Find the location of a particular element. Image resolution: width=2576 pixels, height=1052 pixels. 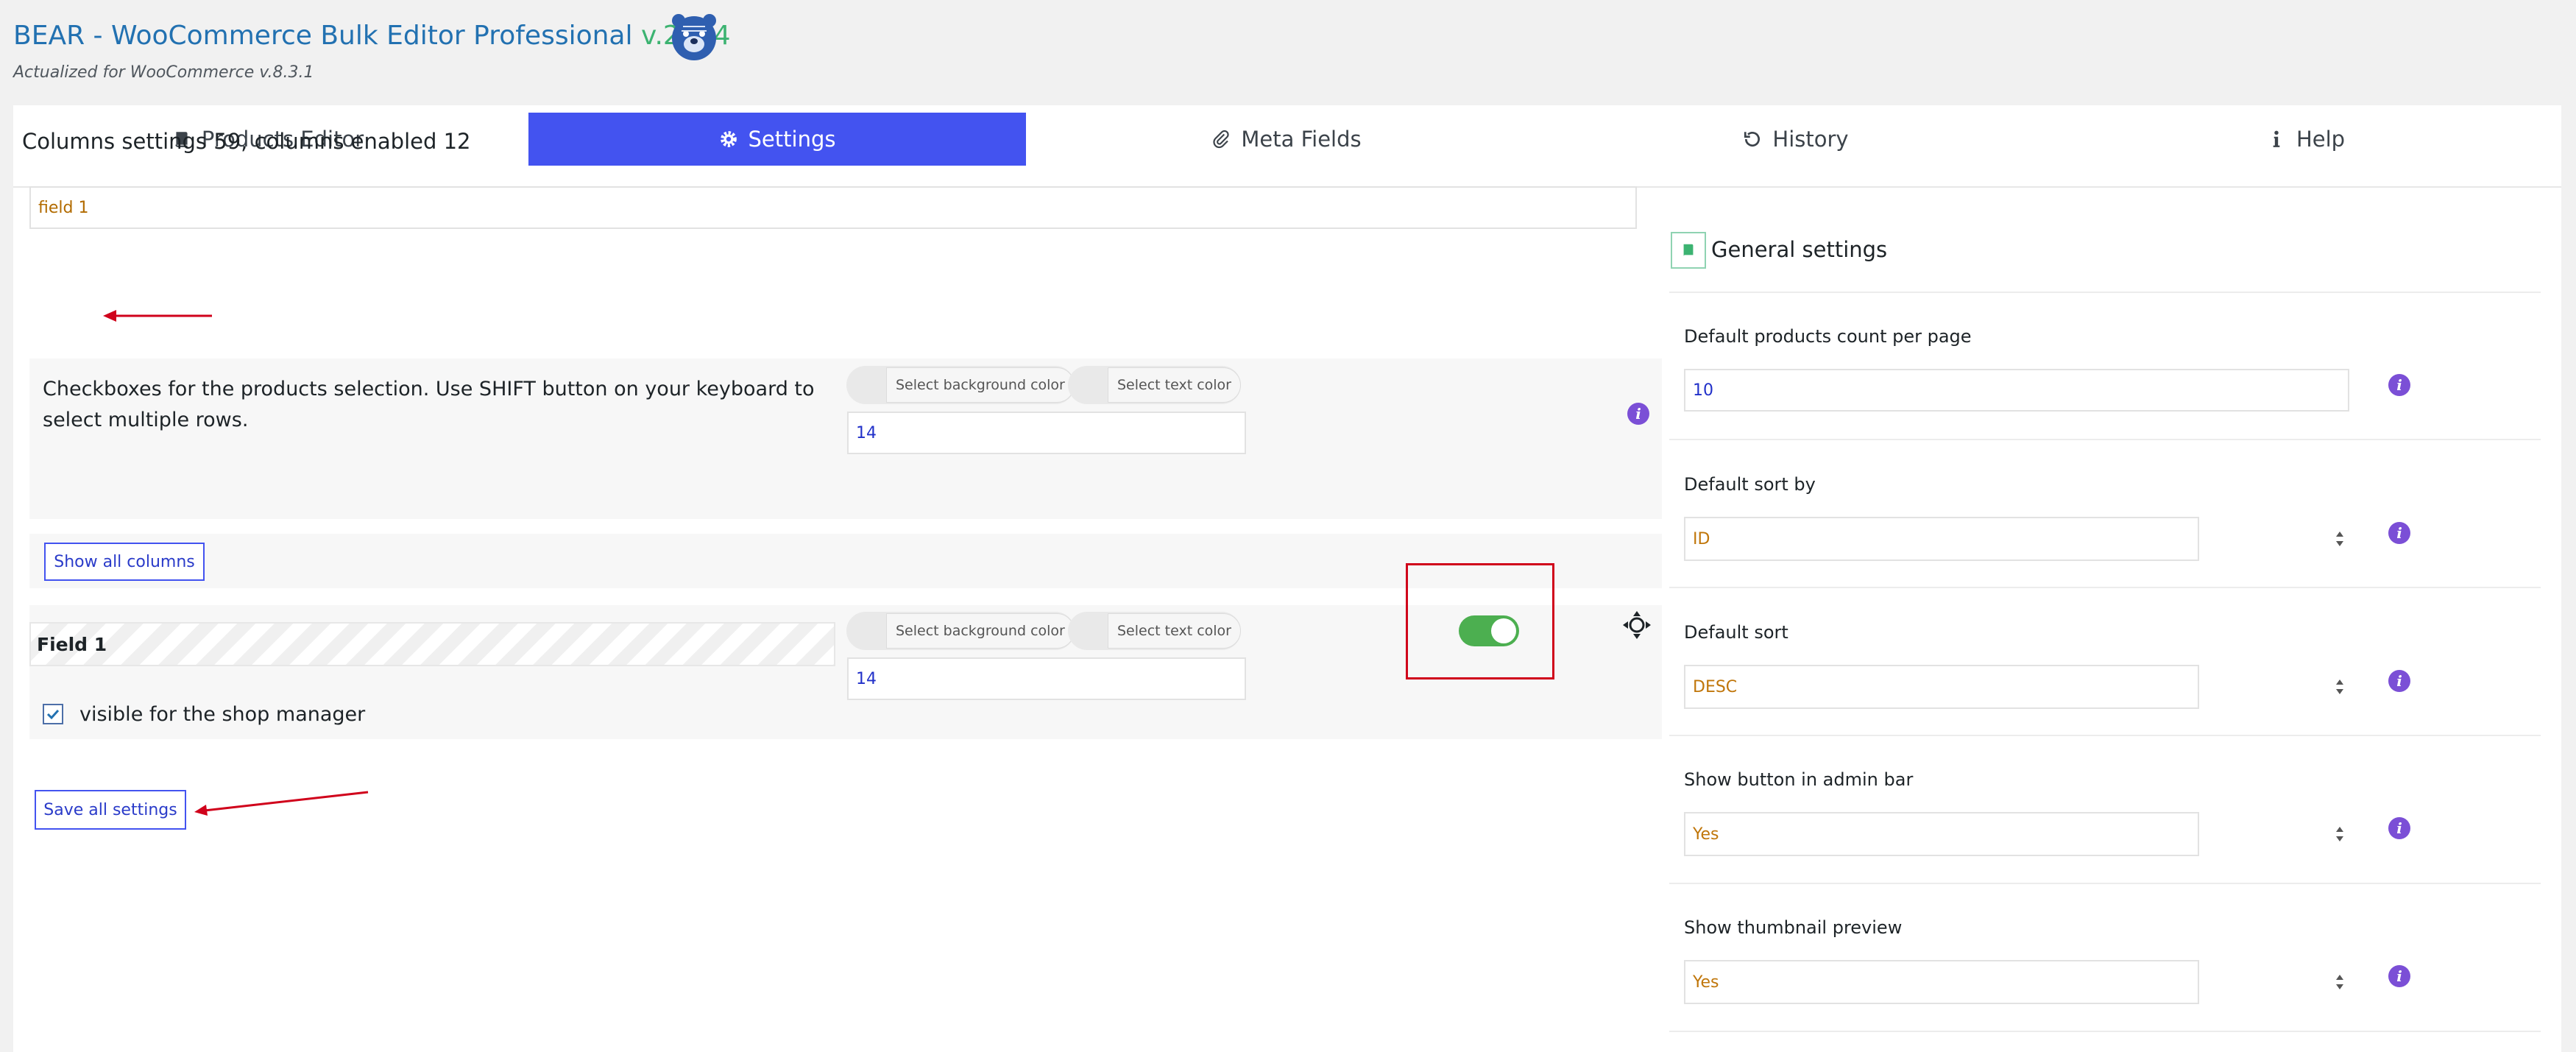

products-per-page-input: 10 is located at coordinates (2016, 391).